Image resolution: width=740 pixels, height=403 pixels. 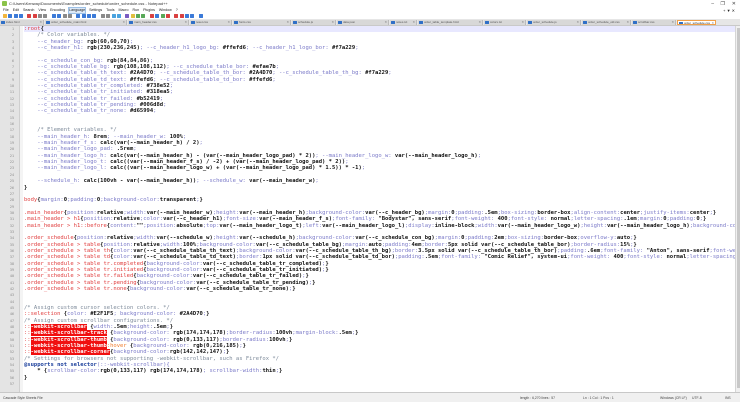 I want to click on code-token: font-family:, so click(x=355, y=219).